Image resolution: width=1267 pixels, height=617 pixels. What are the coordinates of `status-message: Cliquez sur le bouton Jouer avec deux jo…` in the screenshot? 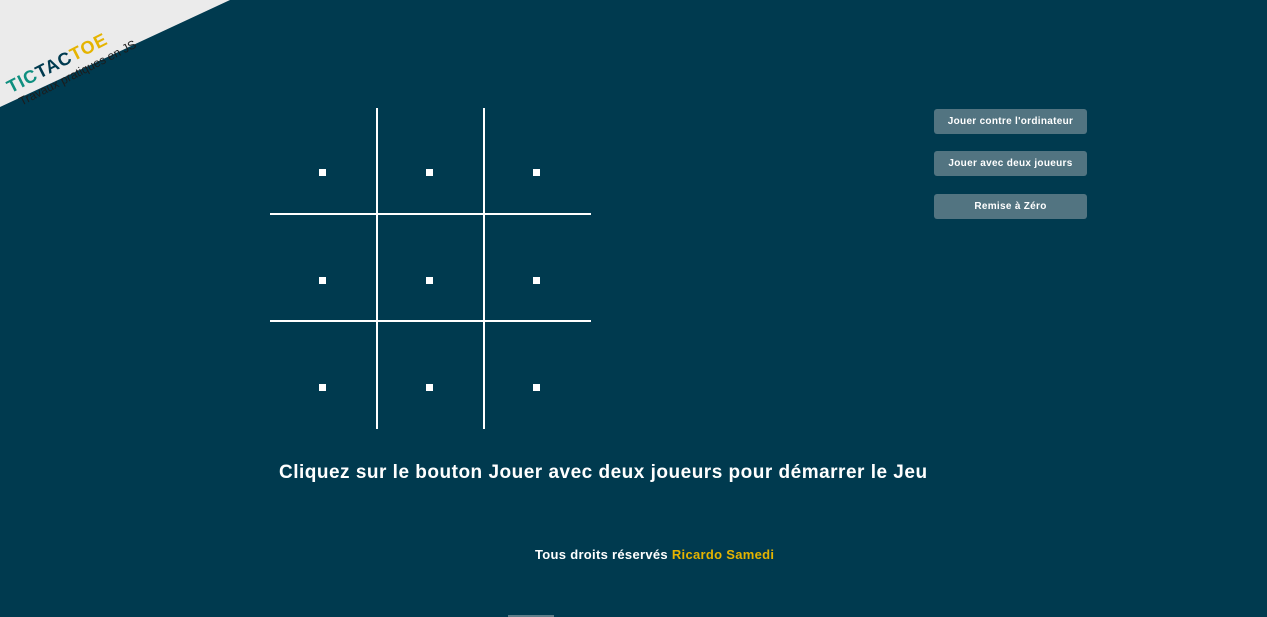 It's located at (603, 472).